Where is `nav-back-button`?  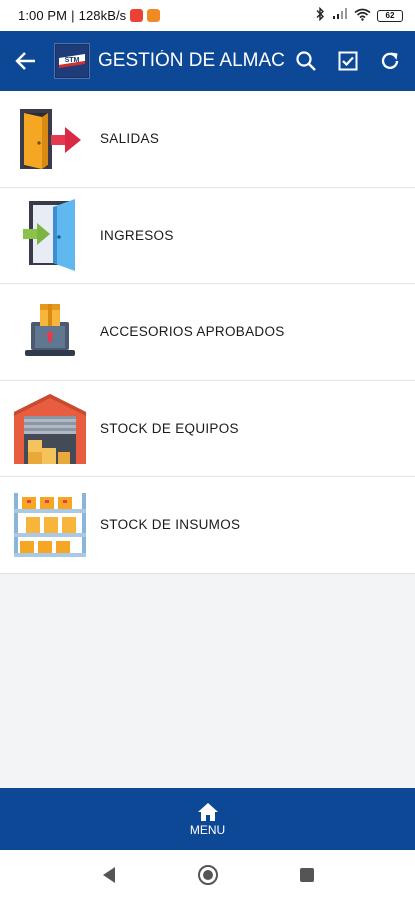 nav-back-button is located at coordinates (109, 875).